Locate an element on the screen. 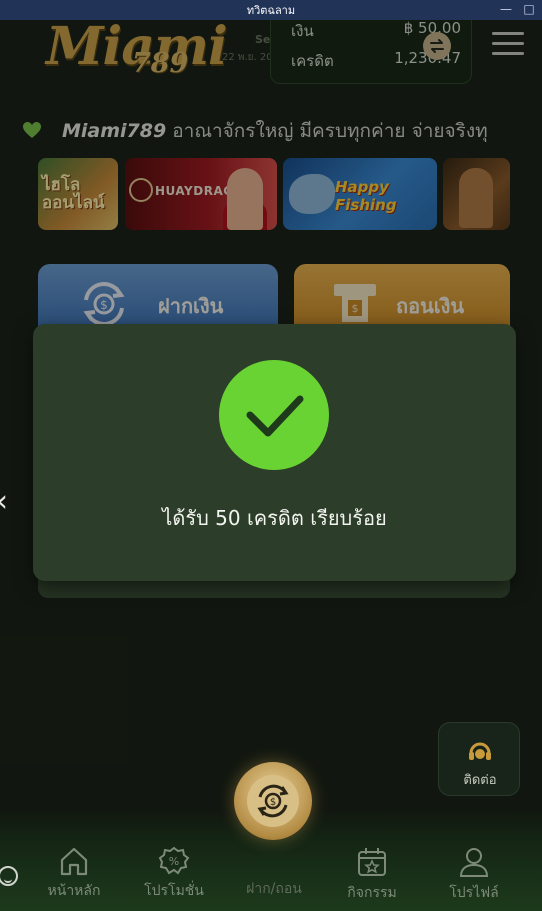 The width and height of the screenshot is (542, 911). nav-promotions: % โปรโมชั่น is located at coordinates (174, 874).